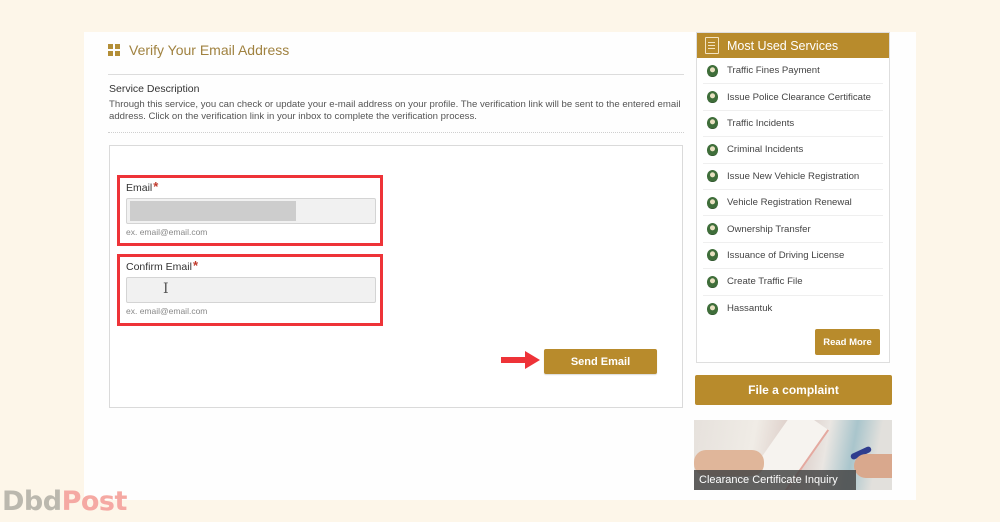 The image size is (1000, 522). What do you see at coordinates (64, 501) in the screenshot?
I see `watermark-logo: DbdPost` at bounding box center [64, 501].